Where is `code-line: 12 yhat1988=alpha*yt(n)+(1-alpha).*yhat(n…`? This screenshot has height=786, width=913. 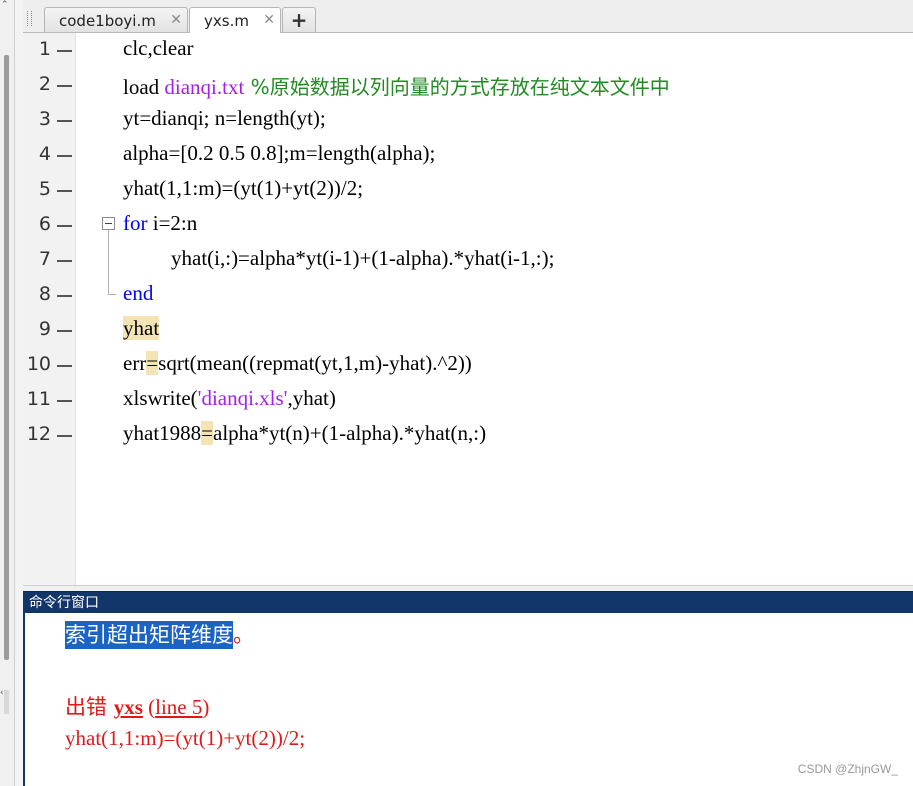 code-line: 12 yhat1988=alpha*yt(n)+(1-alpha).*yhat(n… is located at coordinates (468, 435).